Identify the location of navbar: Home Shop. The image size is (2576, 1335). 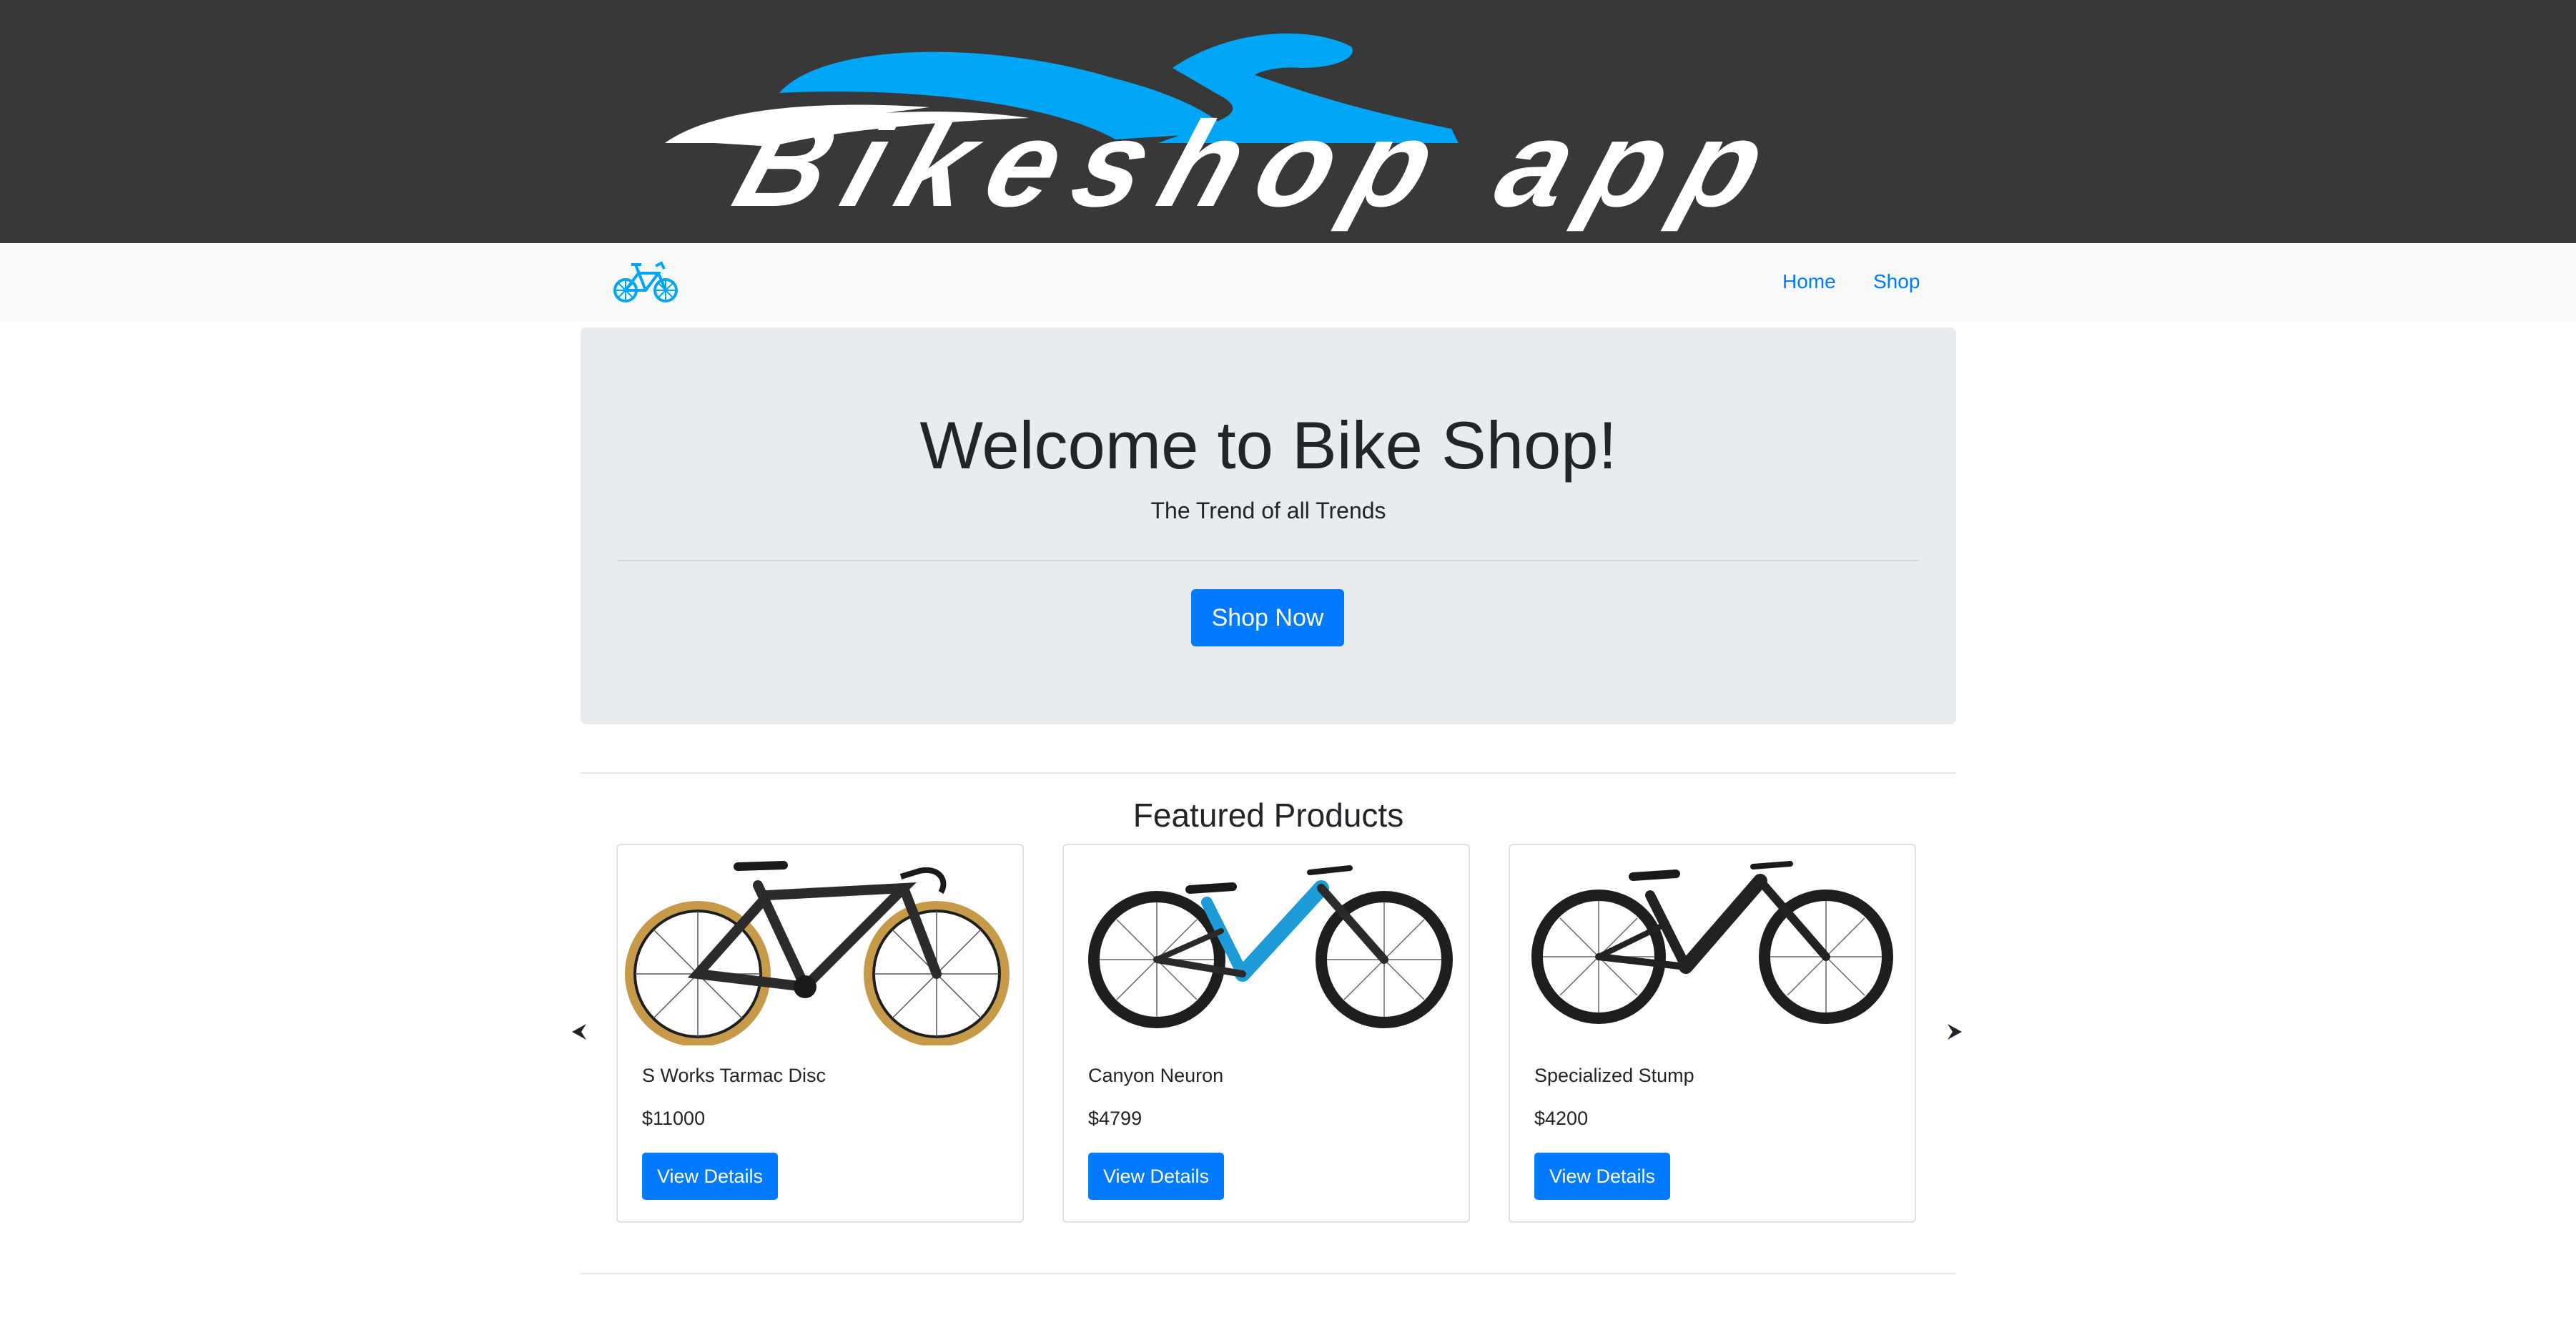
(1288, 282).